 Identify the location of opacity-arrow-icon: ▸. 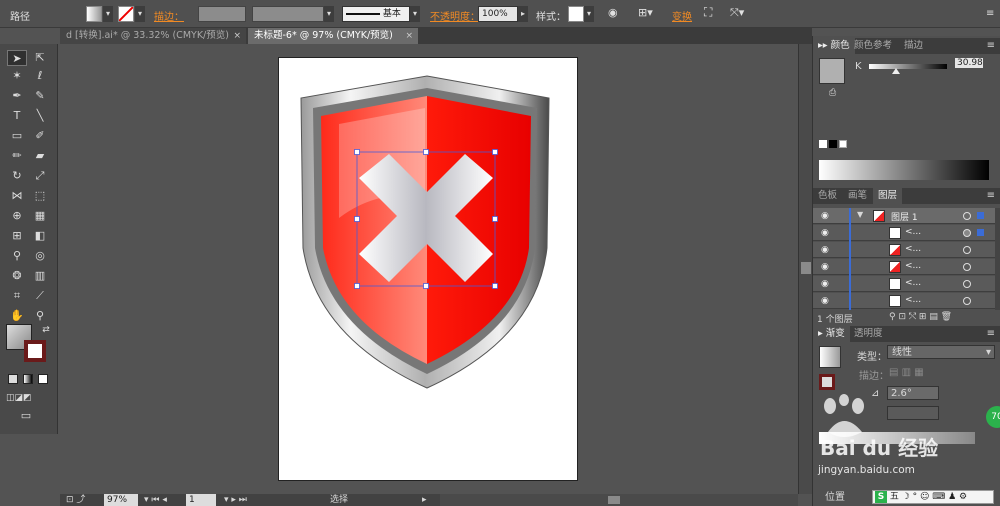
(523, 14).